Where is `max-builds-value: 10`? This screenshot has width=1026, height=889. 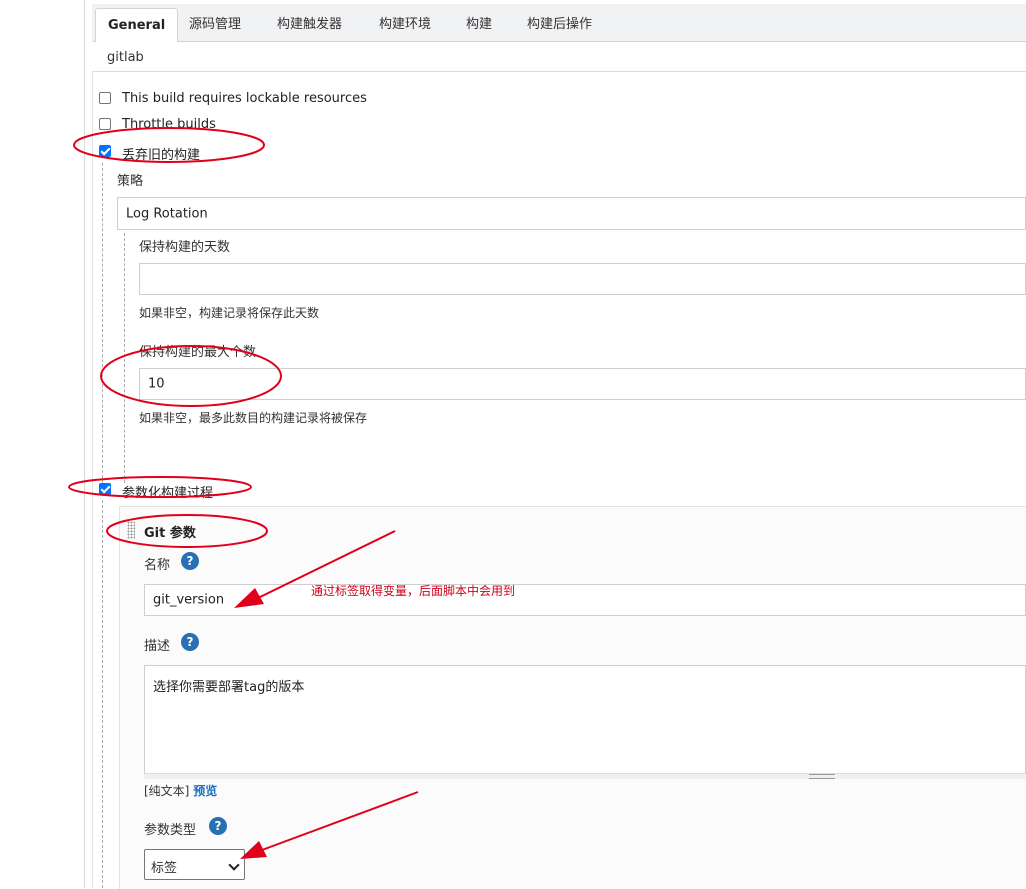
max-builds-value: 10 is located at coordinates (156, 384).